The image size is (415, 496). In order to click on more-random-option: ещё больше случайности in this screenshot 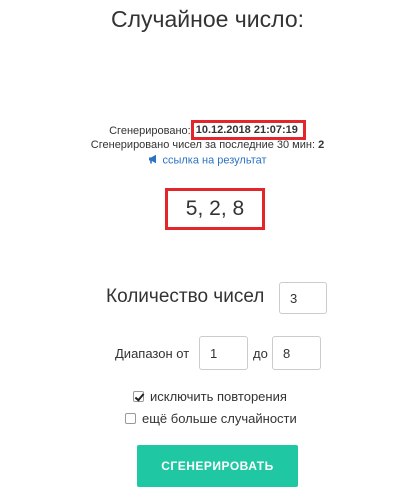, I will do `click(211, 418)`.